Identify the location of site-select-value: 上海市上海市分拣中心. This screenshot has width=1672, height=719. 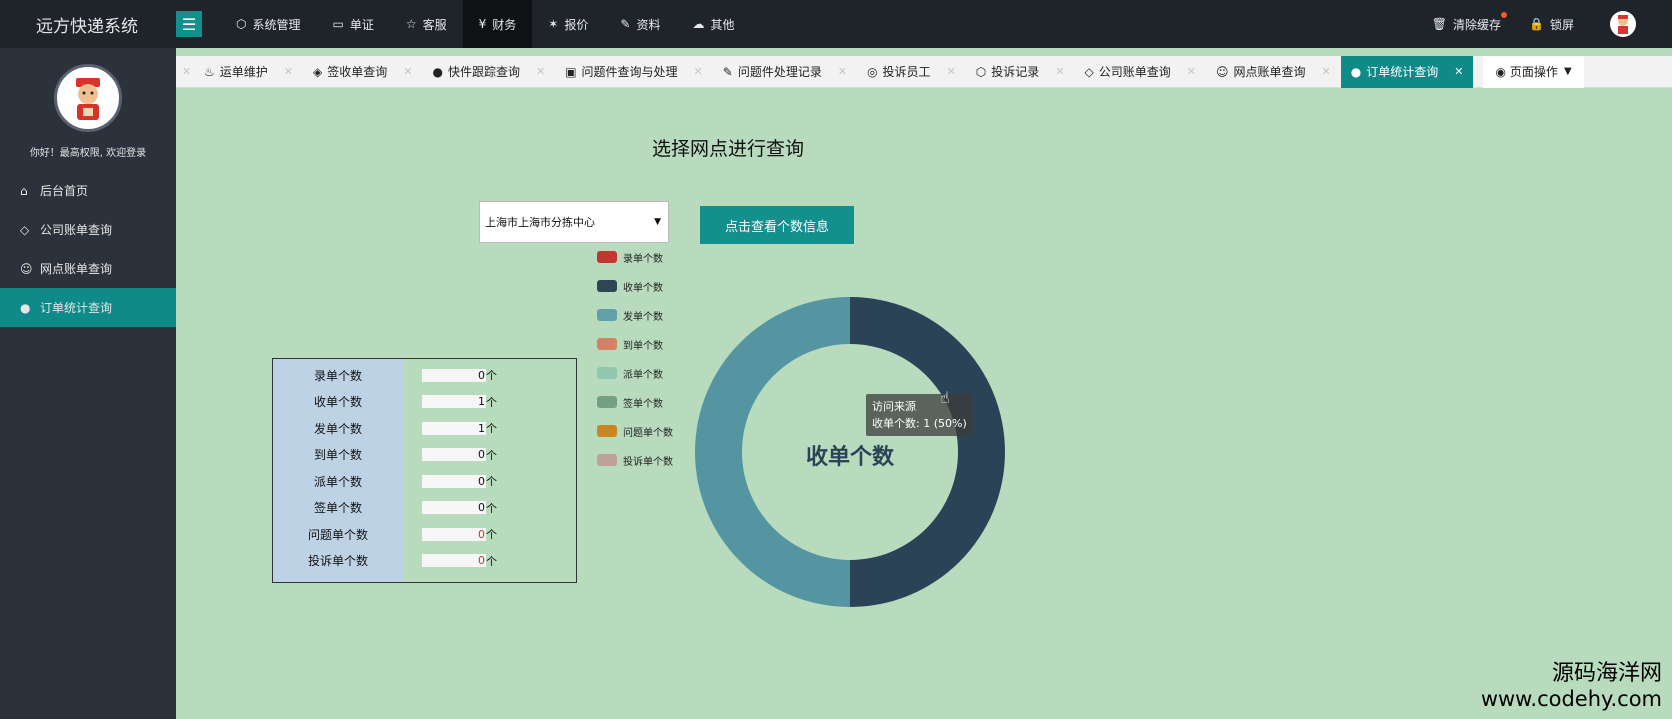
(540, 222).